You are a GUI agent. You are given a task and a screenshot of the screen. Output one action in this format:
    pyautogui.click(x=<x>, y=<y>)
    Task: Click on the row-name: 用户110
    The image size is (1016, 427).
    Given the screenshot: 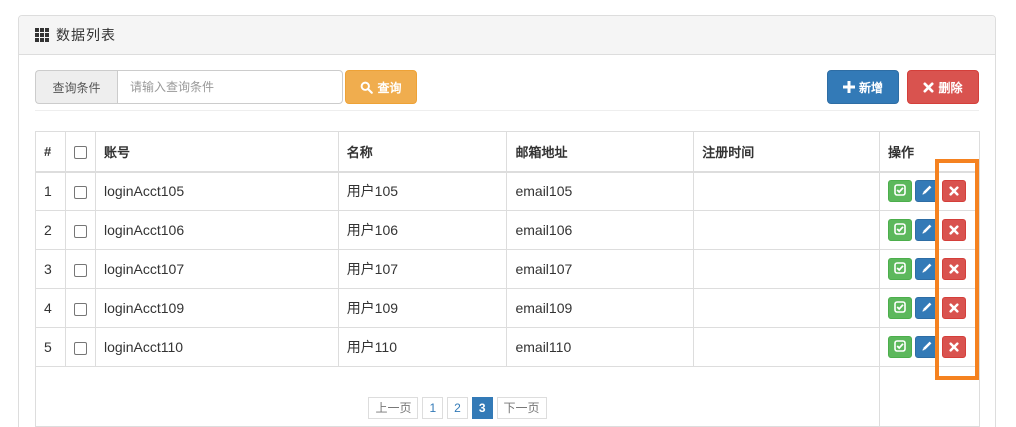 What is the action you would take?
    pyautogui.click(x=422, y=347)
    